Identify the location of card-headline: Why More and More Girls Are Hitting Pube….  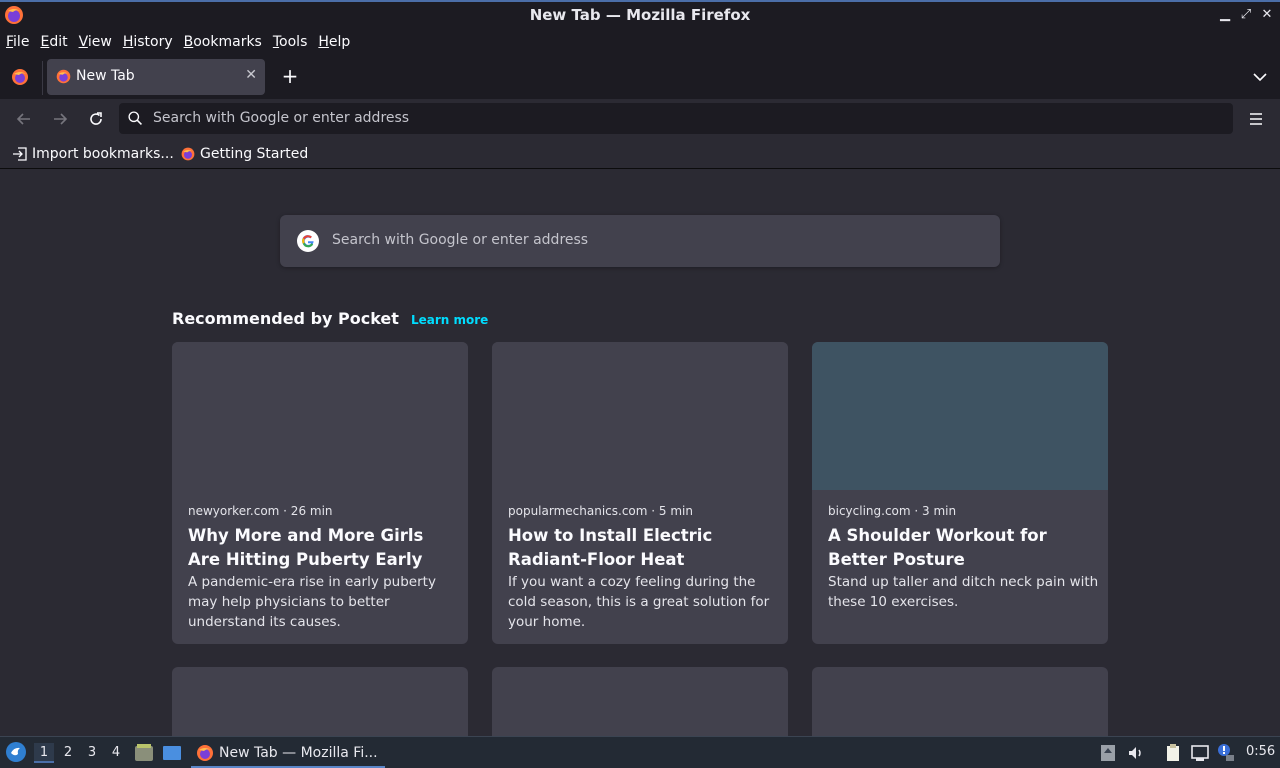
(306, 547).